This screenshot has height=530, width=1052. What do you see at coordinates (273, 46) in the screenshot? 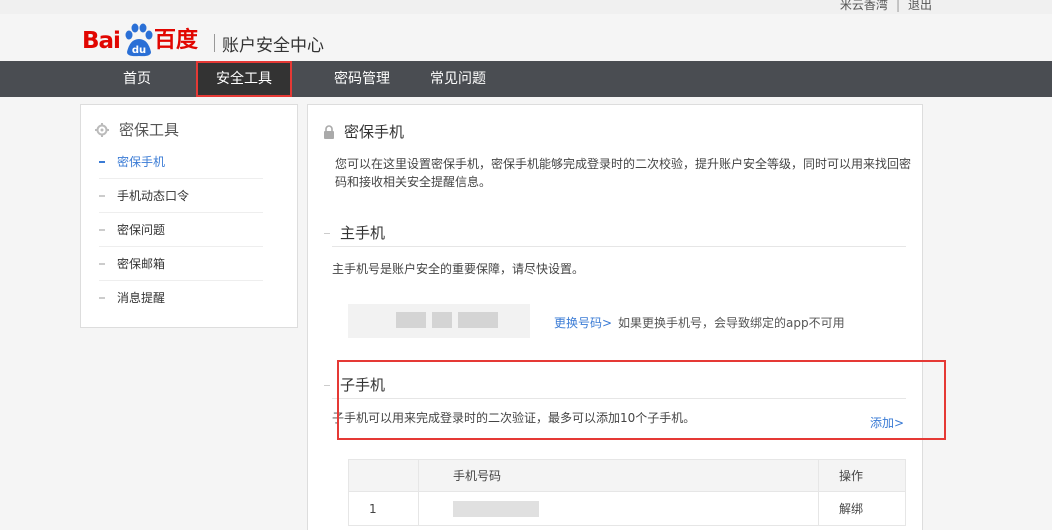
I see `site-title: 账户安全中心` at bounding box center [273, 46].